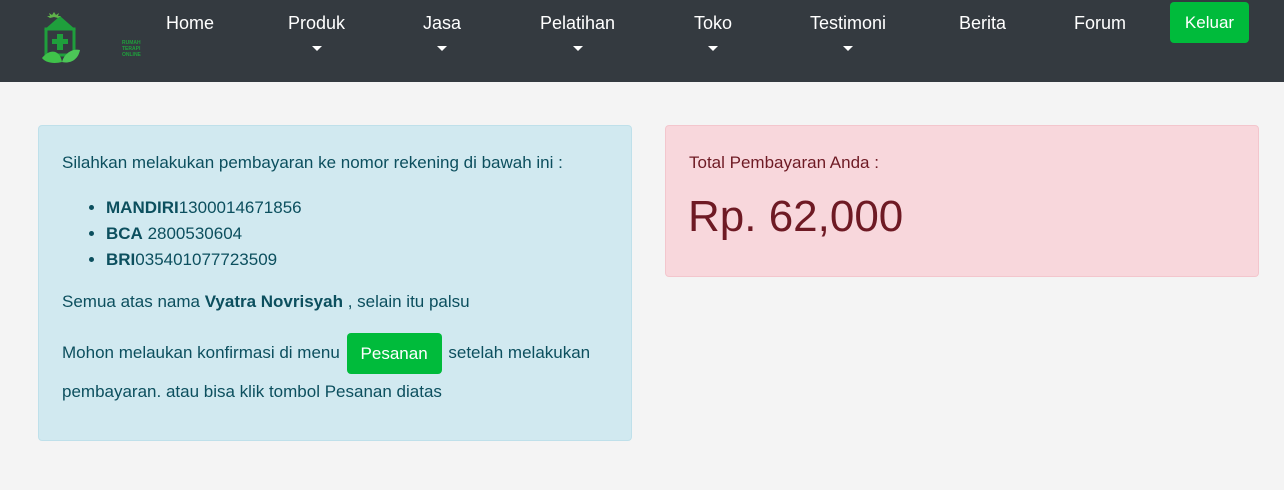 The width and height of the screenshot is (1284, 490). What do you see at coordinates (1209, 22) in the screenshot?
I see `logout-button: Keluar` at bounding box center [1209, 22].